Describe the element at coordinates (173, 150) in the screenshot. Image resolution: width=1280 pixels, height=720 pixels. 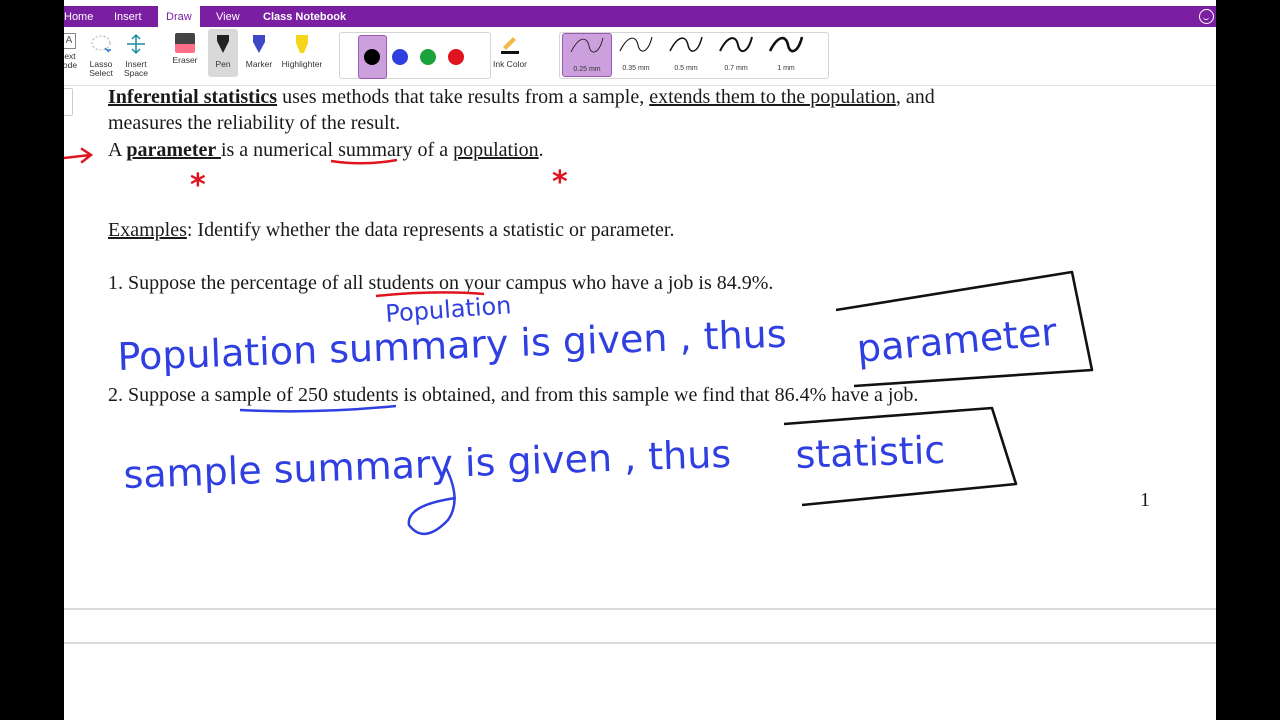
I see `term-parameter: parameter` at that location.